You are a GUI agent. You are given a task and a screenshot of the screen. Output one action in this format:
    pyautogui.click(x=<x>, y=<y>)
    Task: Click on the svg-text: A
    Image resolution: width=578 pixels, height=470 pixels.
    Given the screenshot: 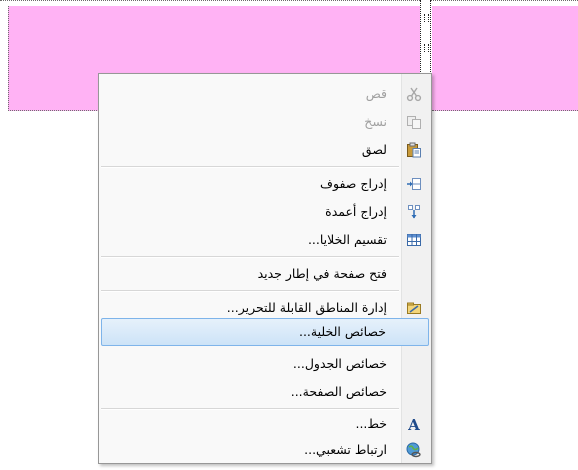 What is the action you would take?
    pyautogui.click(x=413, y=424)
    